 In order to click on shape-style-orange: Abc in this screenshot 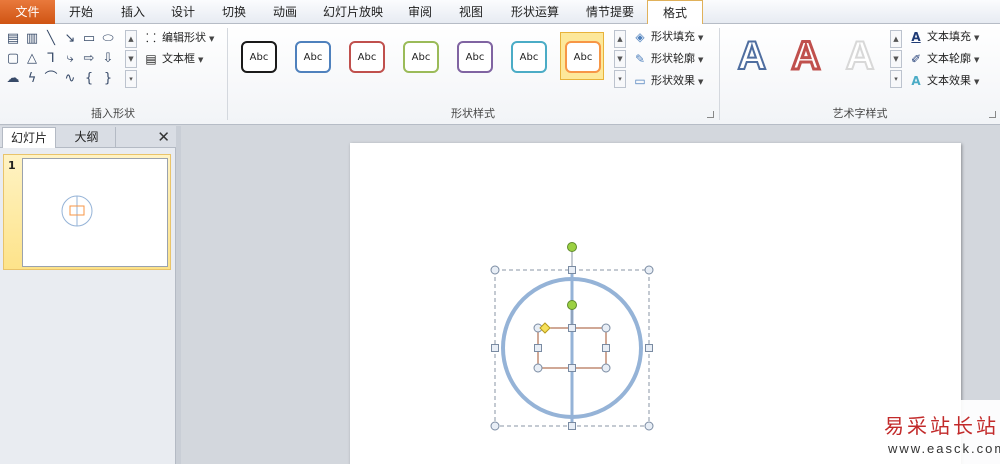, I will do `click(582, 56)`.